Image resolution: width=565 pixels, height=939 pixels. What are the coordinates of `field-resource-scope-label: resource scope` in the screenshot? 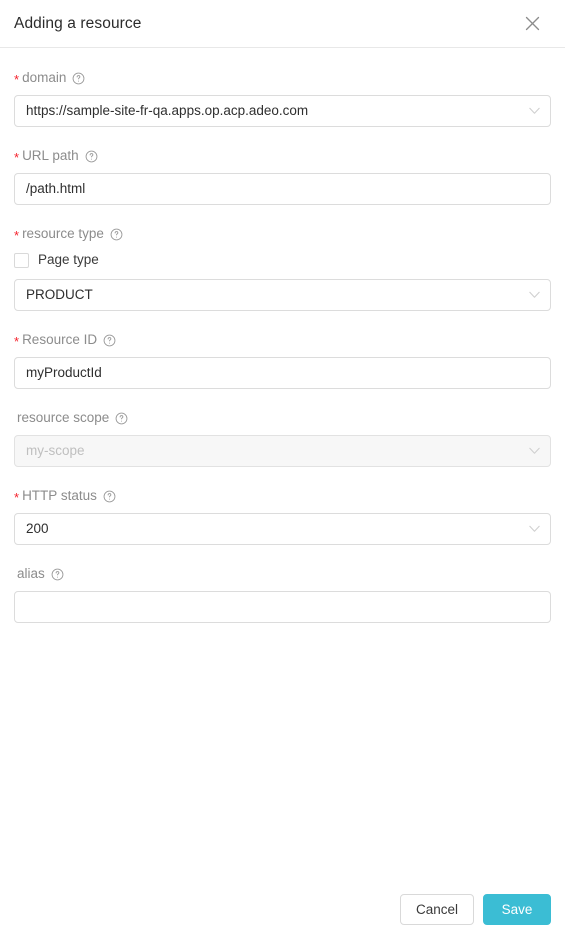 It's located at (282, 418).